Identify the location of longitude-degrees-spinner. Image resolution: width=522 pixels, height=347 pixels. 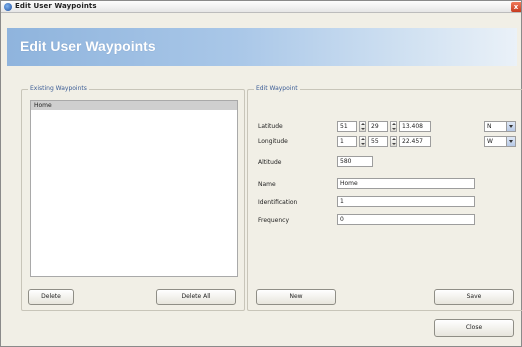
(362, 141).